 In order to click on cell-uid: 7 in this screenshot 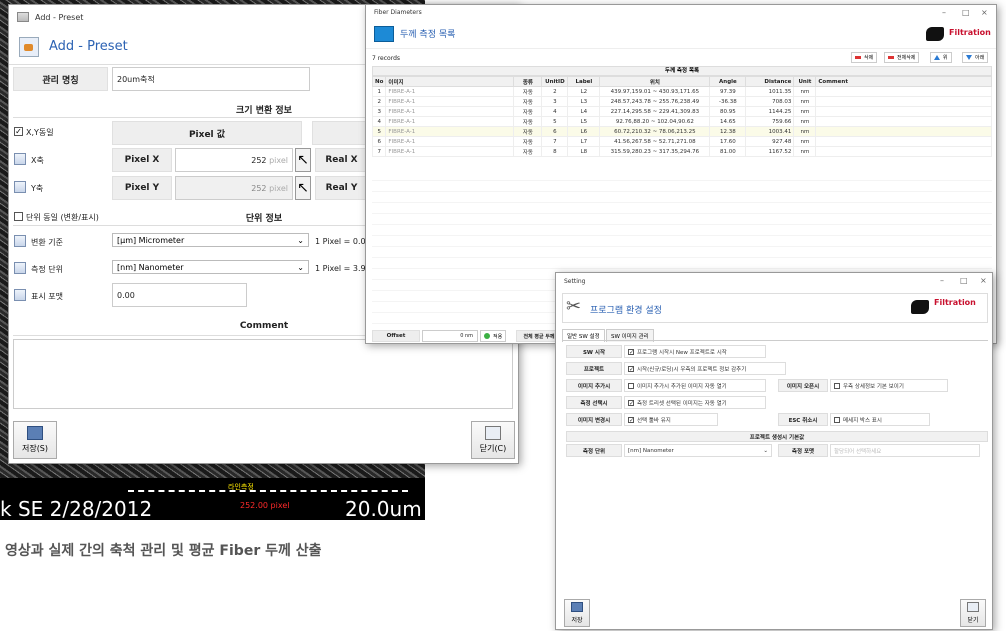, I will do `click(555, 141)`.